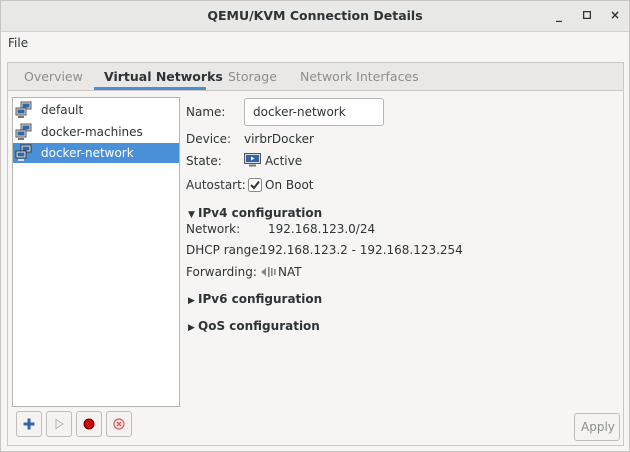 This screenshot has width=630, height=452. Describe the element at coordinates (559, 15) in the screenshot. I see `minimize-button: _` at that location.